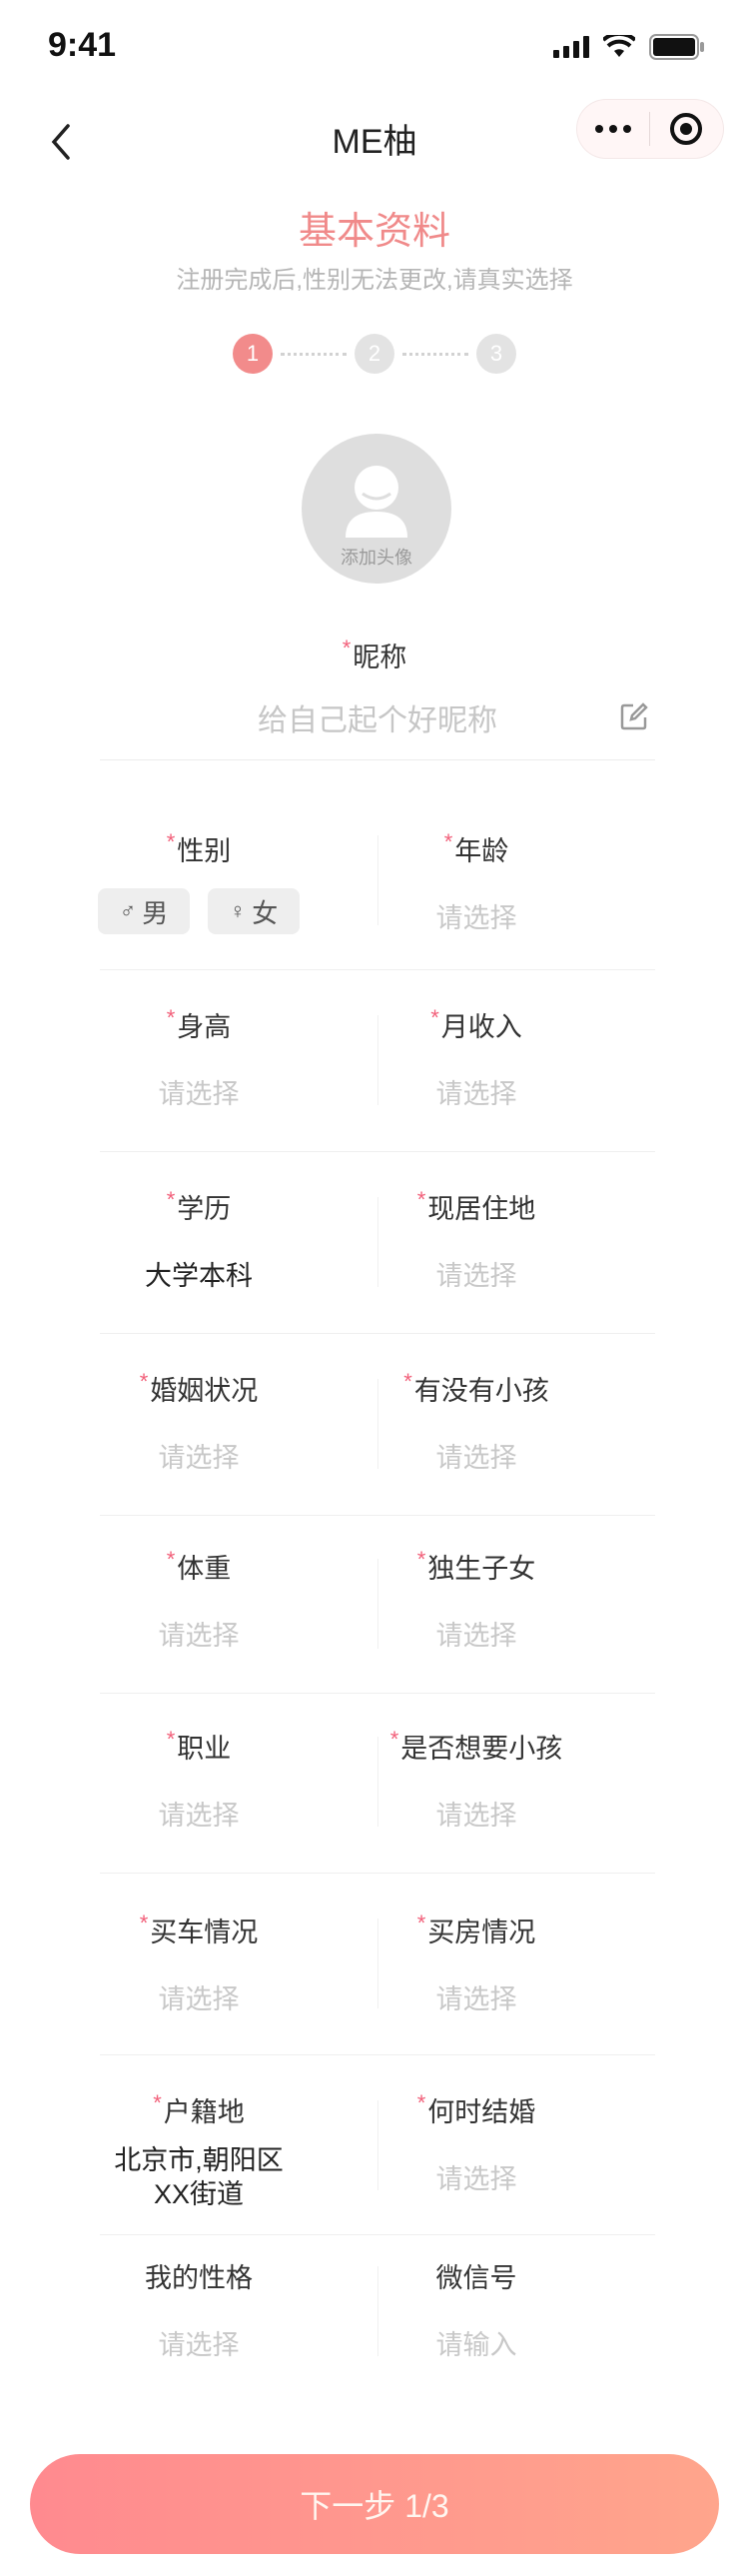 The height and width of the screenshot is (2576, 749). What do you see at coordinates (374, 46) in the screenshot?
I see `status-bar: 9:41` at bounding box center [374, 46].